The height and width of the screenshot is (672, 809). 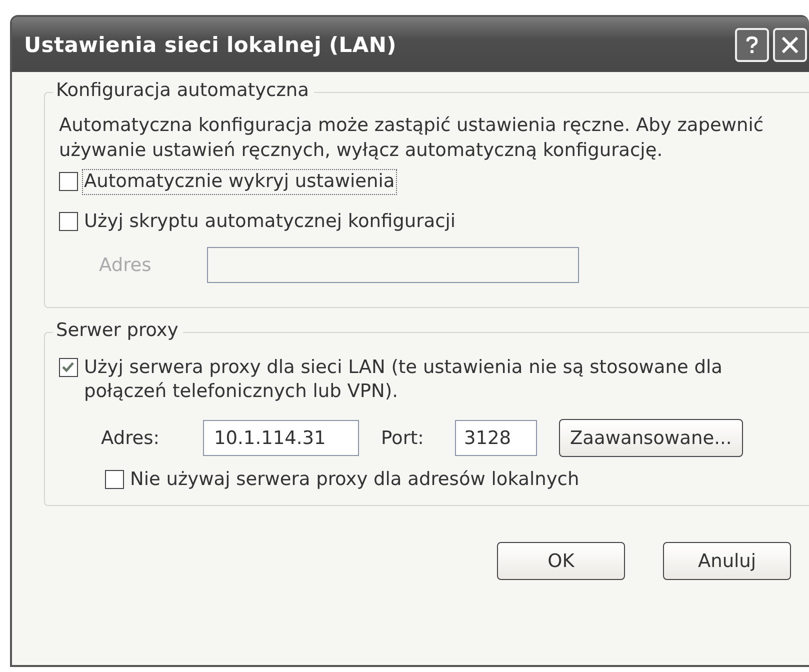 I want to click on checkbox-label: Użyj skryptu automatycznej konfiguracji, so click(x=270, y=222).